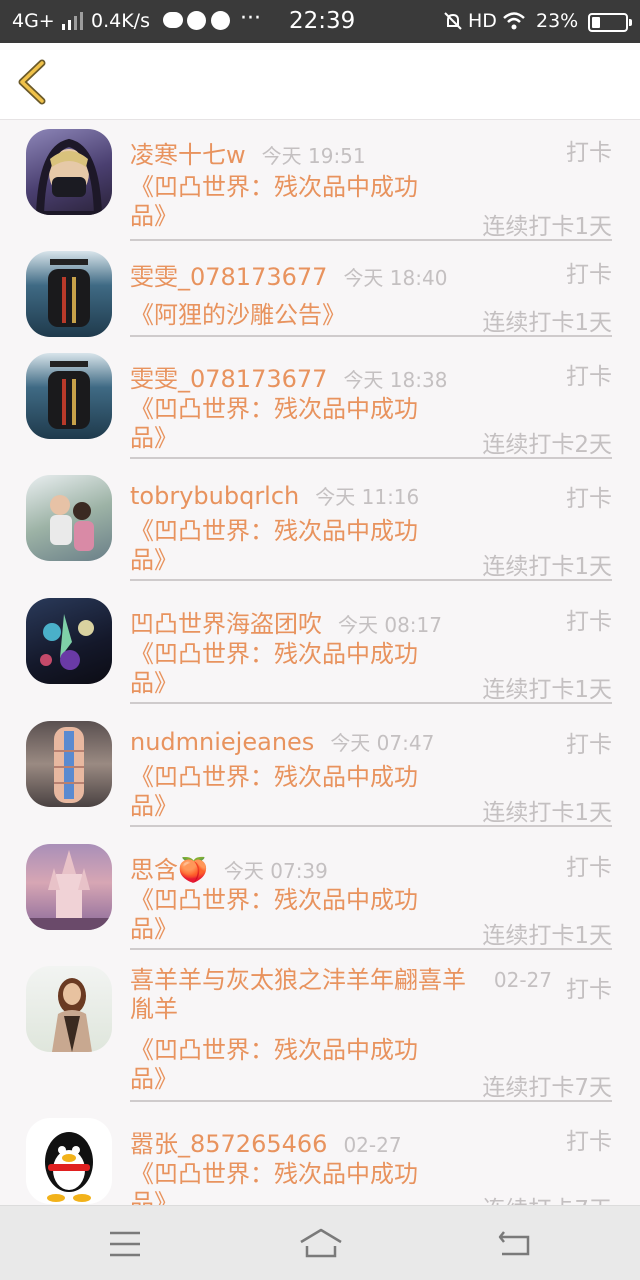 The height and width of the screenshot is (1280, 640). I want to click on return-icon, so click(514, 1243).